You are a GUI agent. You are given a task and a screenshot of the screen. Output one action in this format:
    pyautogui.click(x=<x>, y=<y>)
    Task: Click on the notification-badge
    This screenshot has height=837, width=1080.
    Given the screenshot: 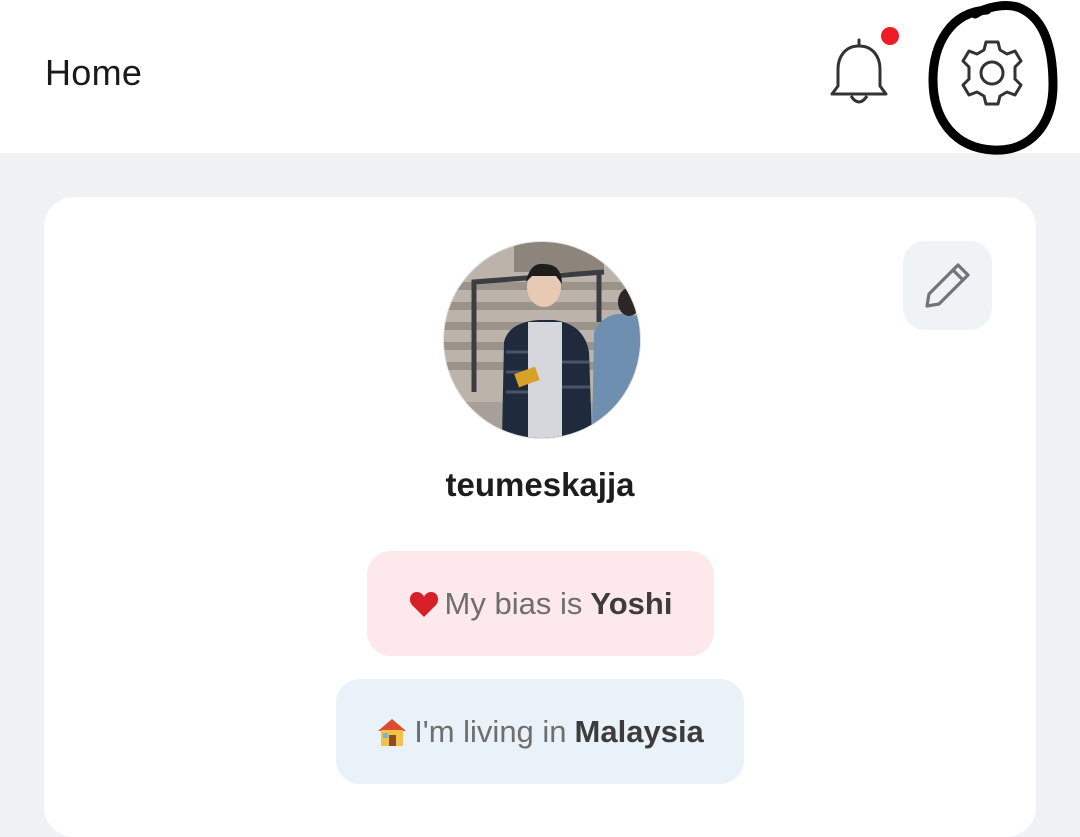 What is the action you would take?
    pyautogui.click(x=890, y=36)
    